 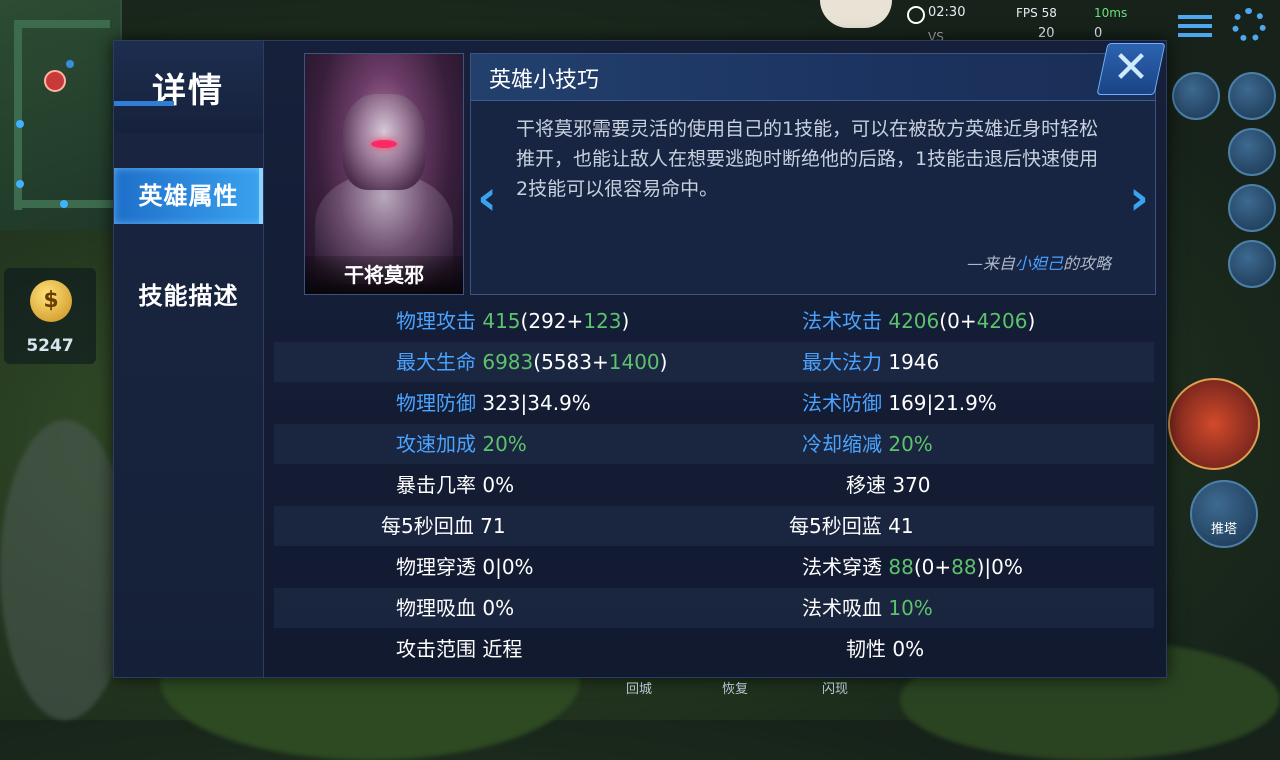 I want to click on recall-label: 回城, so click(x=639, y=689).